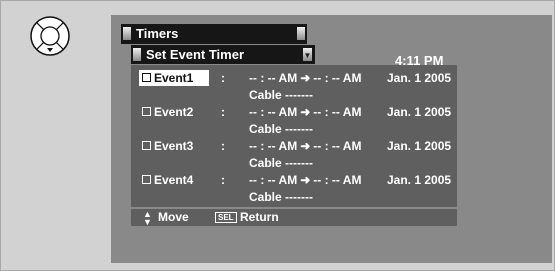  I want to click on event-label: Event1, so click(174, 78).